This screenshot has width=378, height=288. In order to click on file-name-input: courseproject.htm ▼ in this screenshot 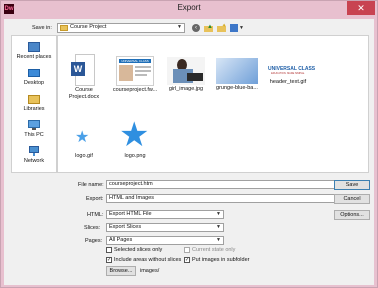, I will do `click(225, 184)`.